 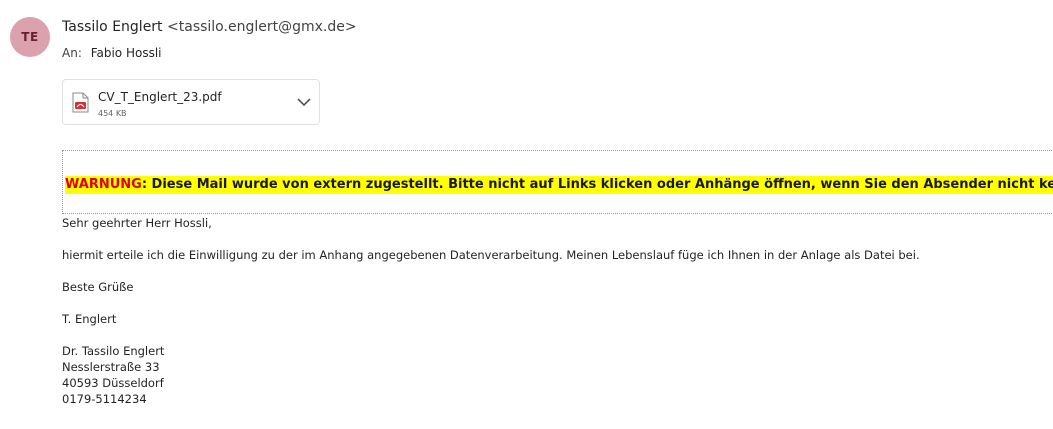 What do you see at coordinates (126, 53) in the screenshot?
I see `recipient-name: Fabio Hossli` at bounding box center [126, 53].